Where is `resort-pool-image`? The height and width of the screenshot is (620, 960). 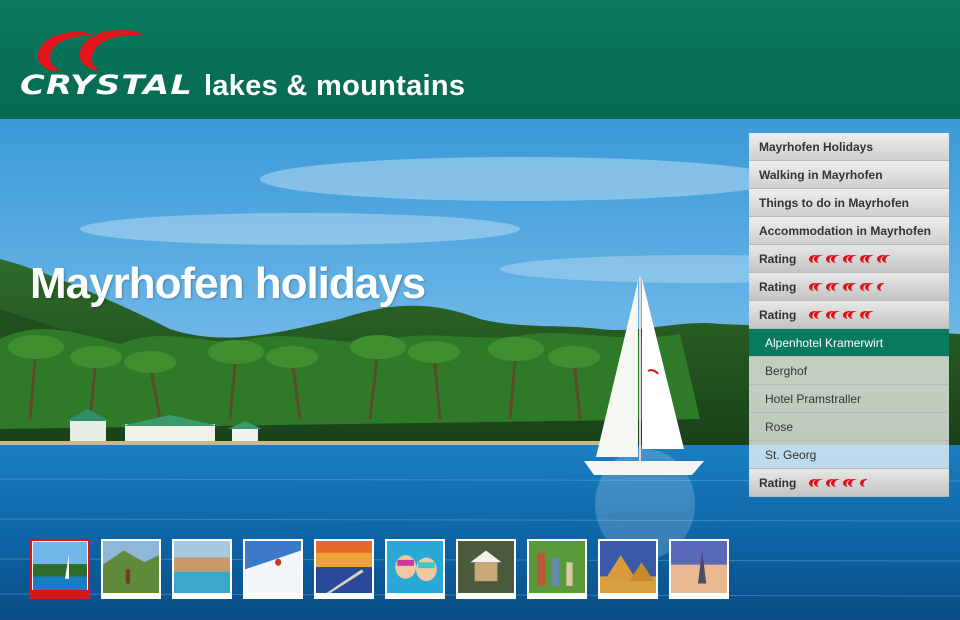 resort-pool-image is located at coordinates (202, 567).